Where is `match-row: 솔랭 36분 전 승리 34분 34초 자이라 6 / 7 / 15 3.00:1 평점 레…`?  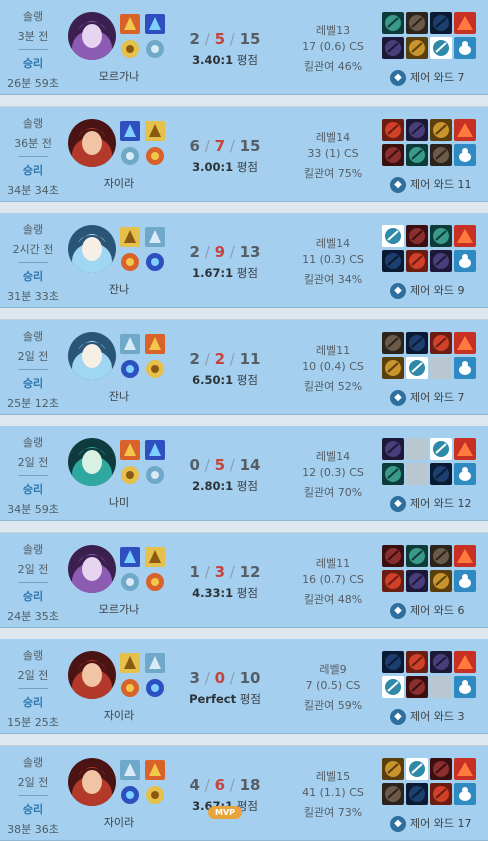
match-row: 솔랭 36분 전 승리 34분 34초 자이라 6 / 7 / 15 3.00:1 평점 레… is located at coordinates (244, 154).